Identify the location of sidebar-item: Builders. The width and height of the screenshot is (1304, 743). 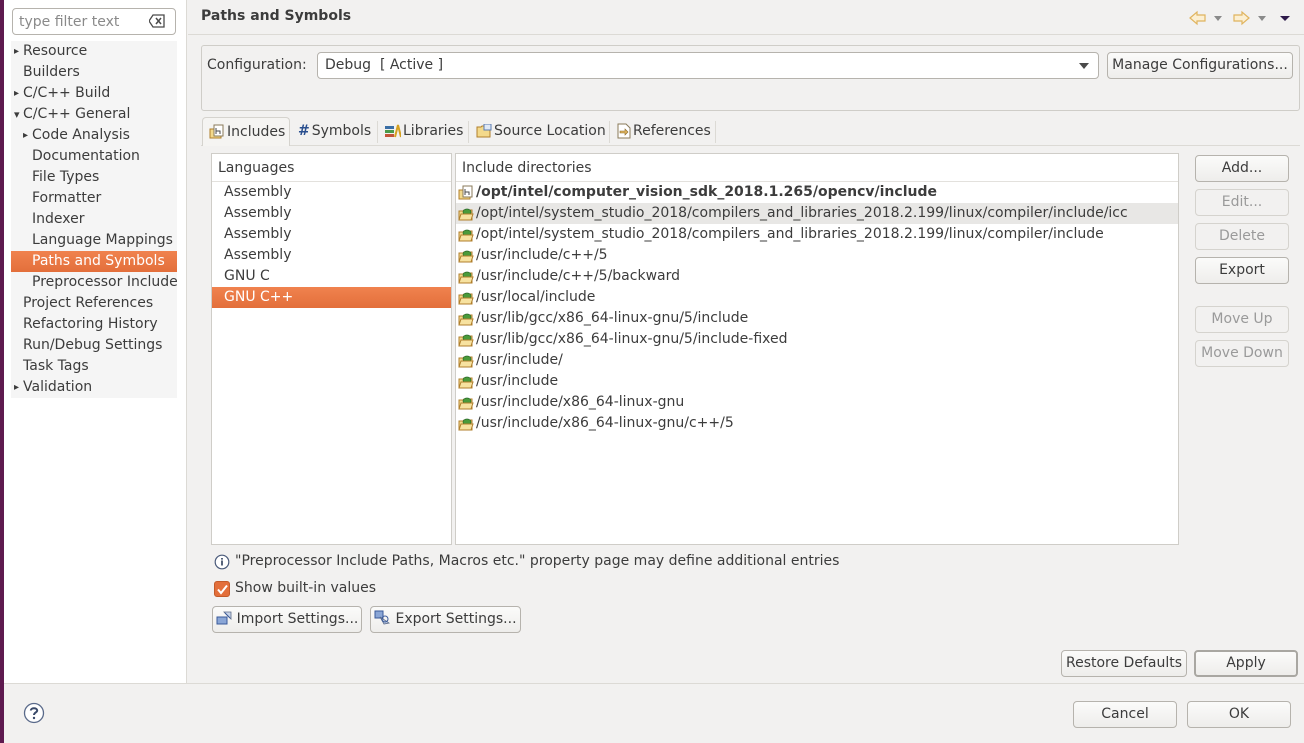
(94, 72).